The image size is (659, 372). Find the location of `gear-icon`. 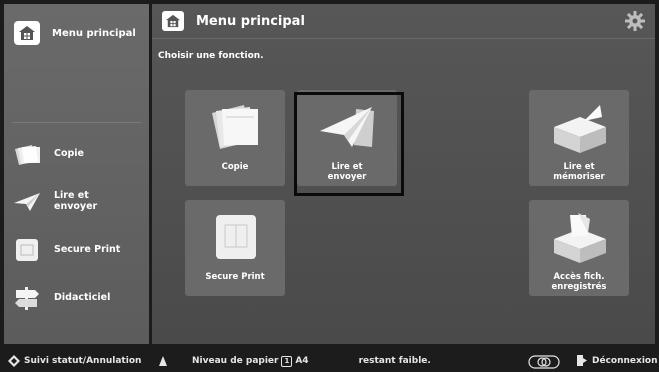

gear-icon is located at coordinates (635, 21).